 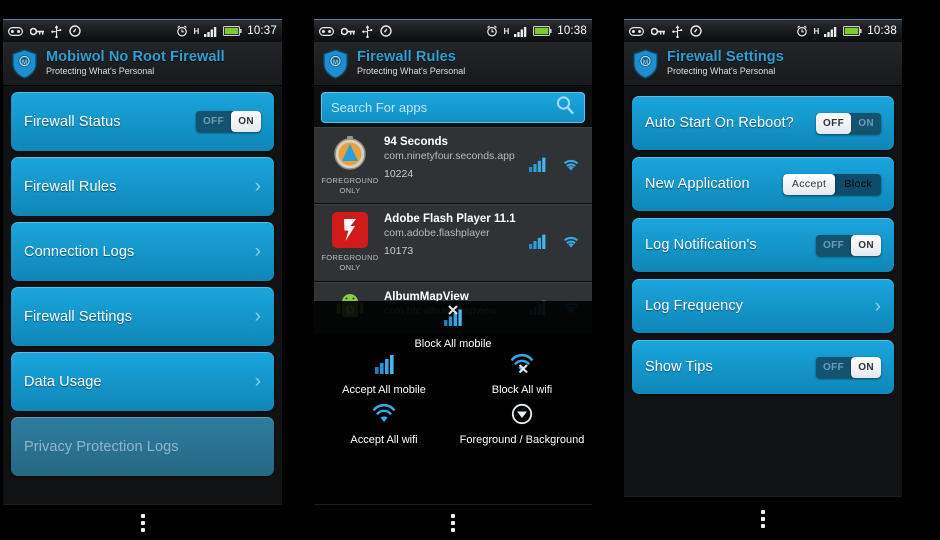 I want to click on action-label: Block All wifi, so click(x=522, y=390).